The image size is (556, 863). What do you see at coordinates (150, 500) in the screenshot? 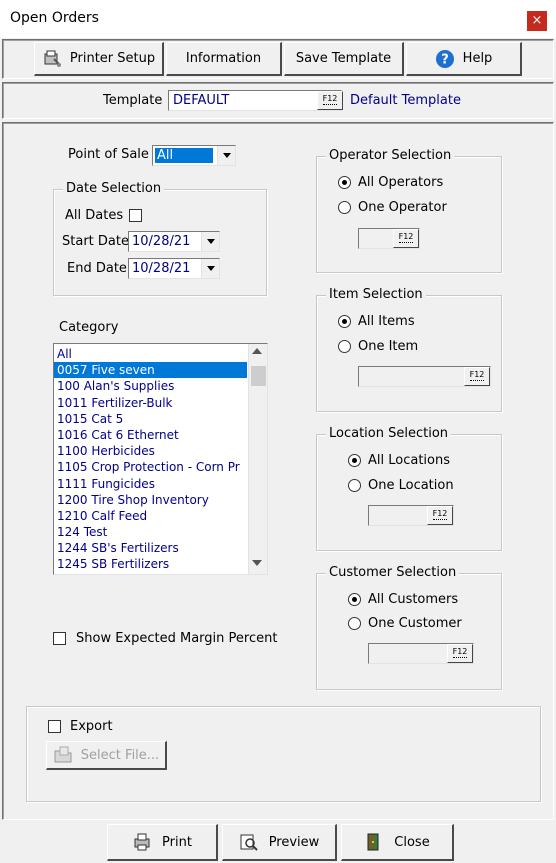
I see `category-list-item: 1200 Tire Shop Inventory` at bounding box center [150, 500].